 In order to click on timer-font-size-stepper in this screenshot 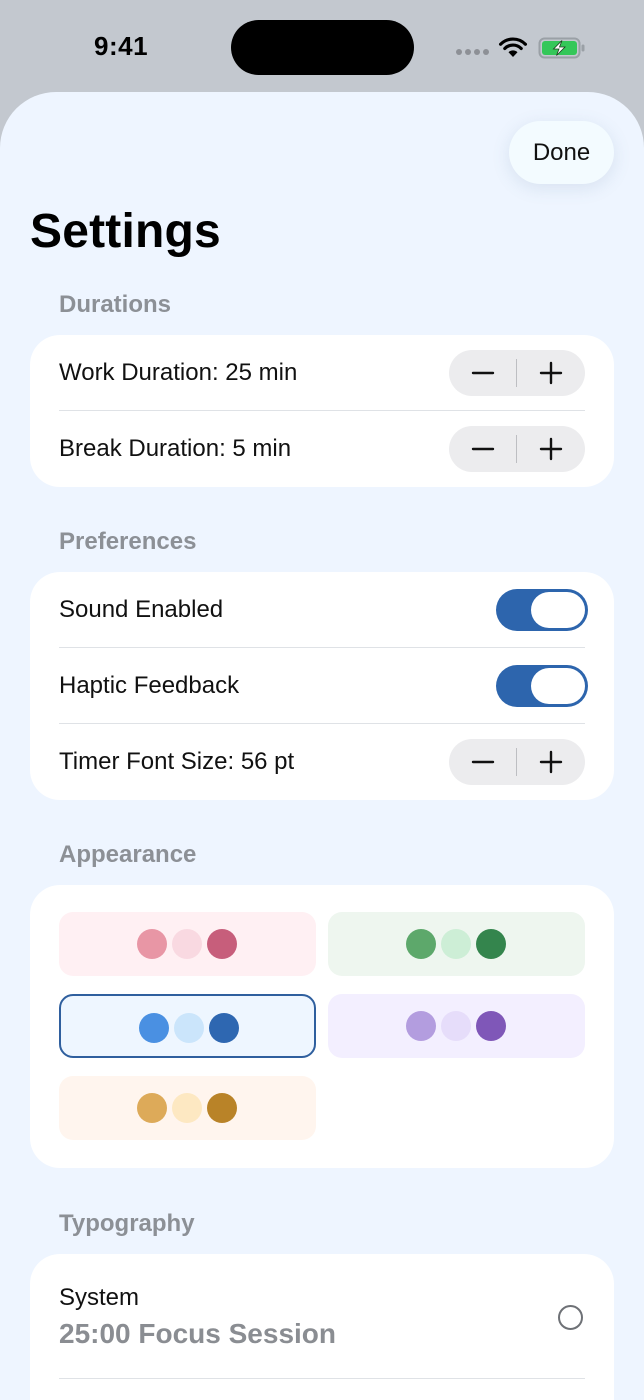, I will do `click(517, 762)`.